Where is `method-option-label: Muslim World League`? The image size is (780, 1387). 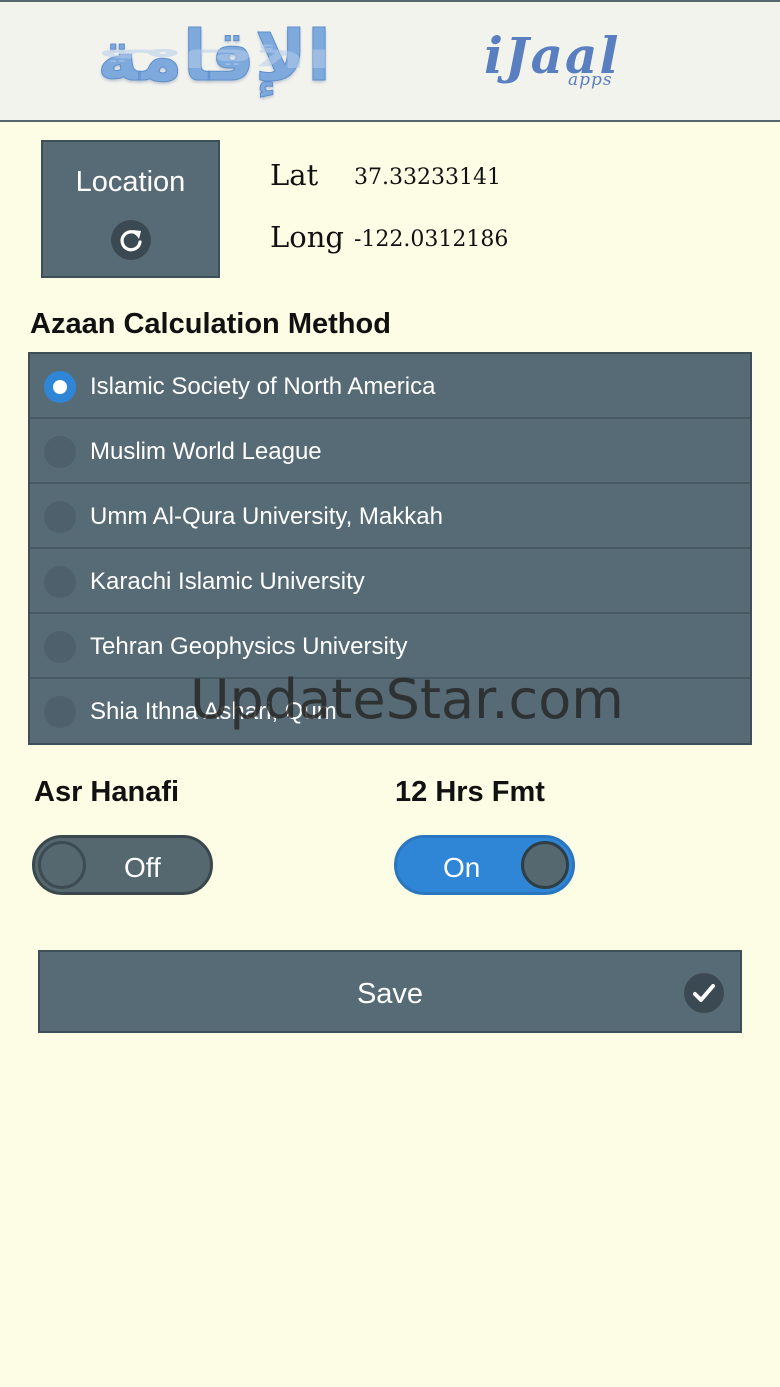
method-option-label: Muslim World League is located at coordinates (206, 451).